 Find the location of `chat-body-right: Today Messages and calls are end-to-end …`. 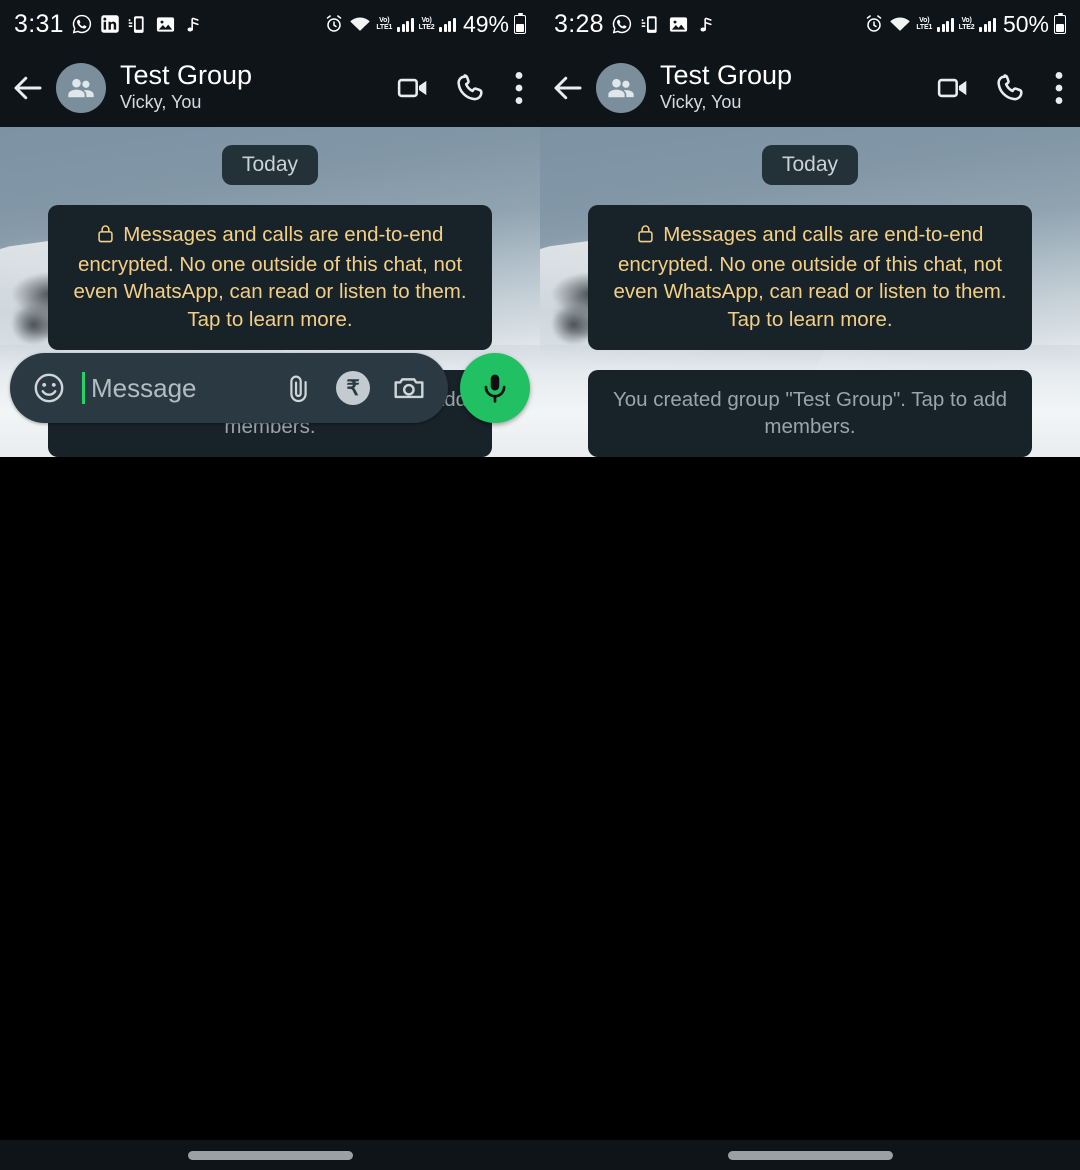

chat-body-right: Today Messages and calls are end-to-end … is located at coordinates (810, 292).